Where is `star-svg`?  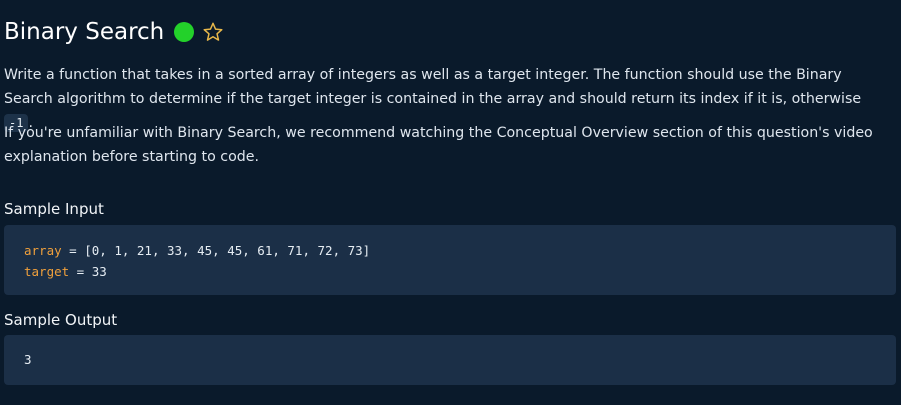 star-svg is located at coordinates (213, 31).